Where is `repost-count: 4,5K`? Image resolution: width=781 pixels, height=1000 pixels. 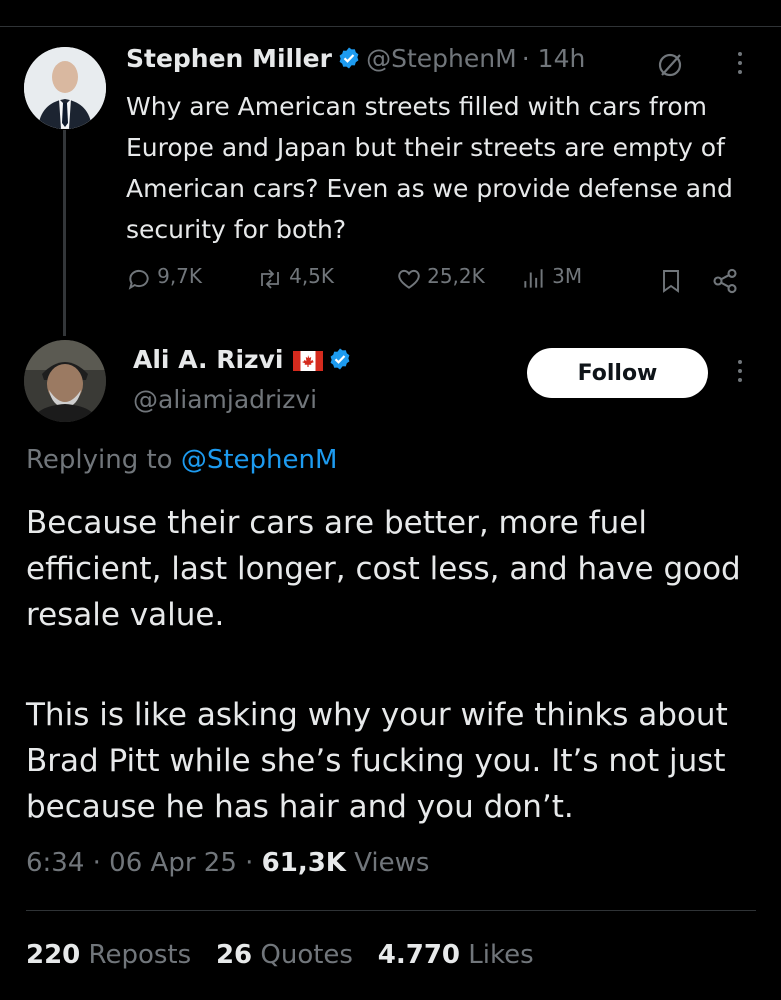
repost-count: 4,5K is located at coordinates (312, 276).